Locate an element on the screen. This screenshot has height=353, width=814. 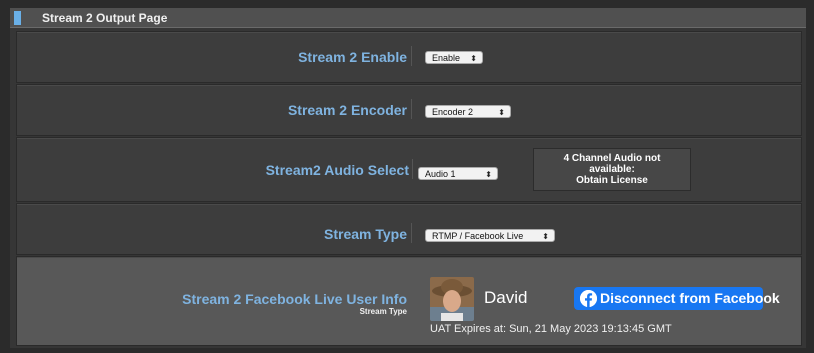
stream-enable-select: Enable ⬍ is located at coordinates (454, 57).